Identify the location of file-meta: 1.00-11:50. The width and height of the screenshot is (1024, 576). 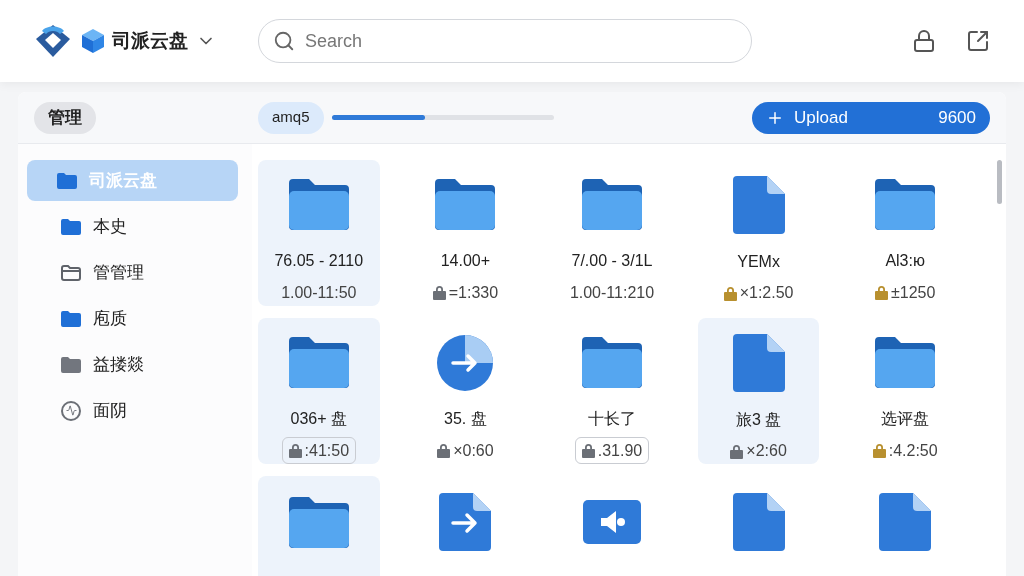
(319, 292).